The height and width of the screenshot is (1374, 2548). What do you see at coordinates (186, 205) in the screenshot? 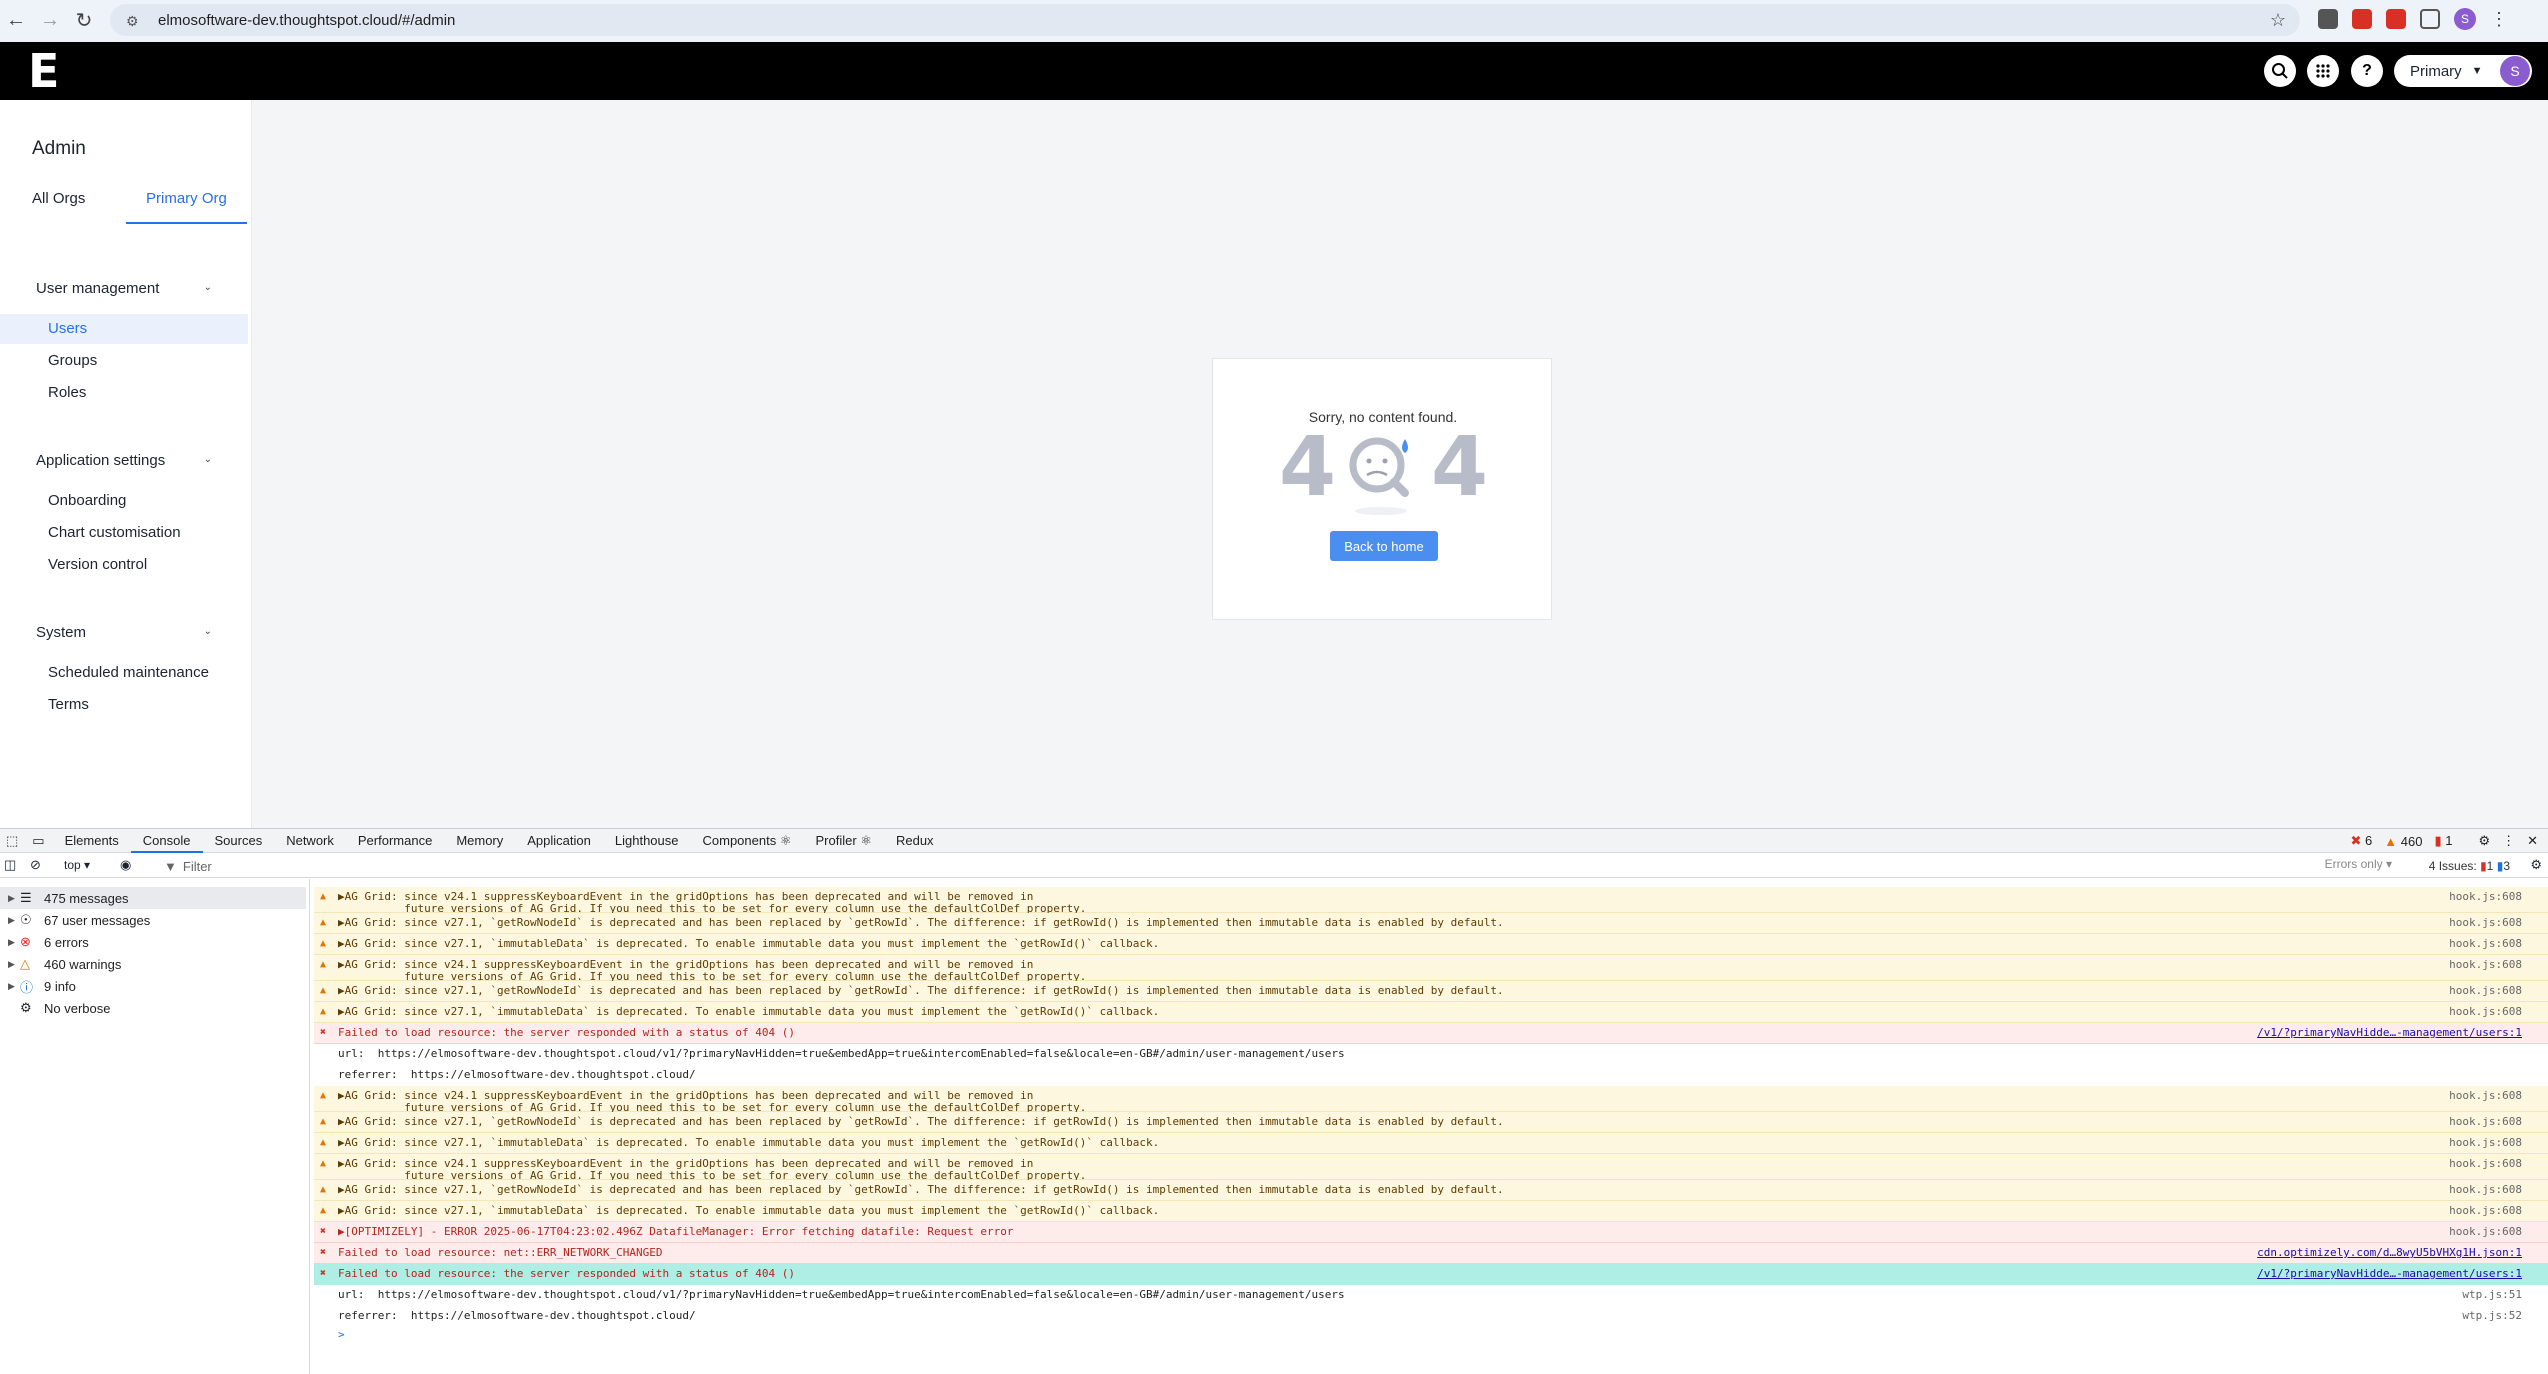
I see `tab-primary-org: Primary Org` at bounding box center [186, 205].